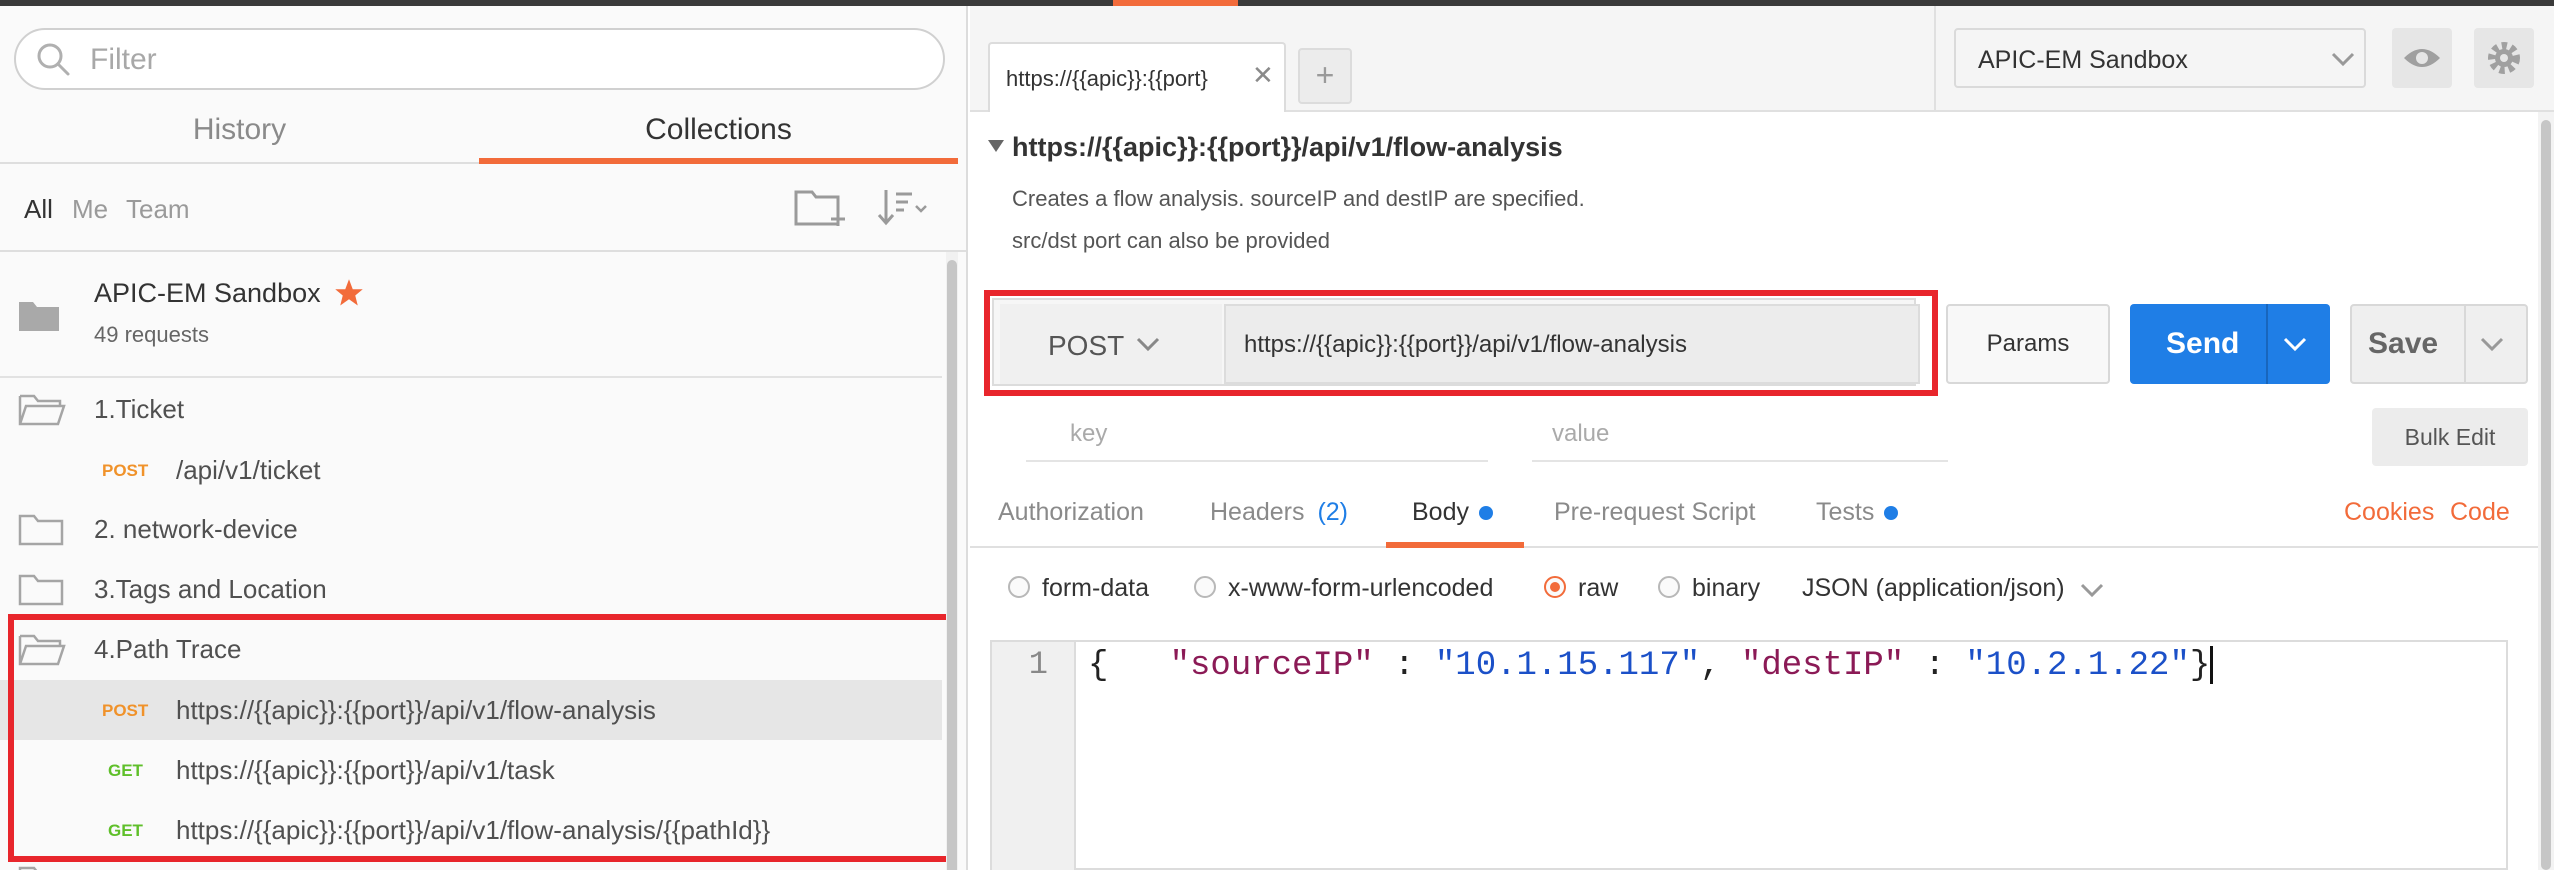  What do you see at coordinates (1720, 665) in the screenshot?
I see `code-comma: ,` at bounding box center [1720, 665].